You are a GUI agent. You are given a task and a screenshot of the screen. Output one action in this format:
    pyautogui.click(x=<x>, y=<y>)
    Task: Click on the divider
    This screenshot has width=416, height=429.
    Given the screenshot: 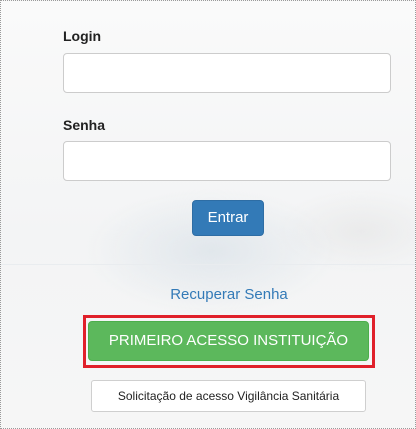 What is the action you would take?
    pyautogui.click(x=208, y=264)
    